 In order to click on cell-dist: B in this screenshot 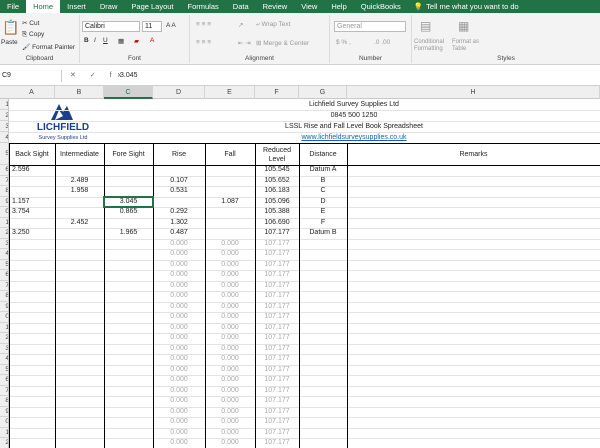, I will do `click(323, 181)`.